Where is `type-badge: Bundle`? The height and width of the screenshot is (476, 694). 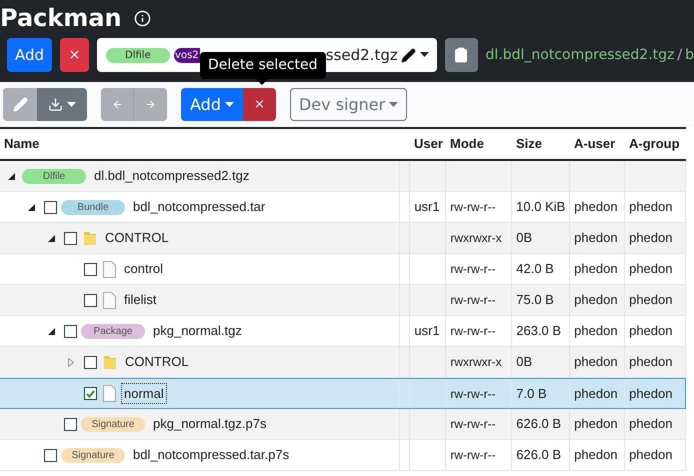
type-badge: Bundle is located at coordinates (93, 207).